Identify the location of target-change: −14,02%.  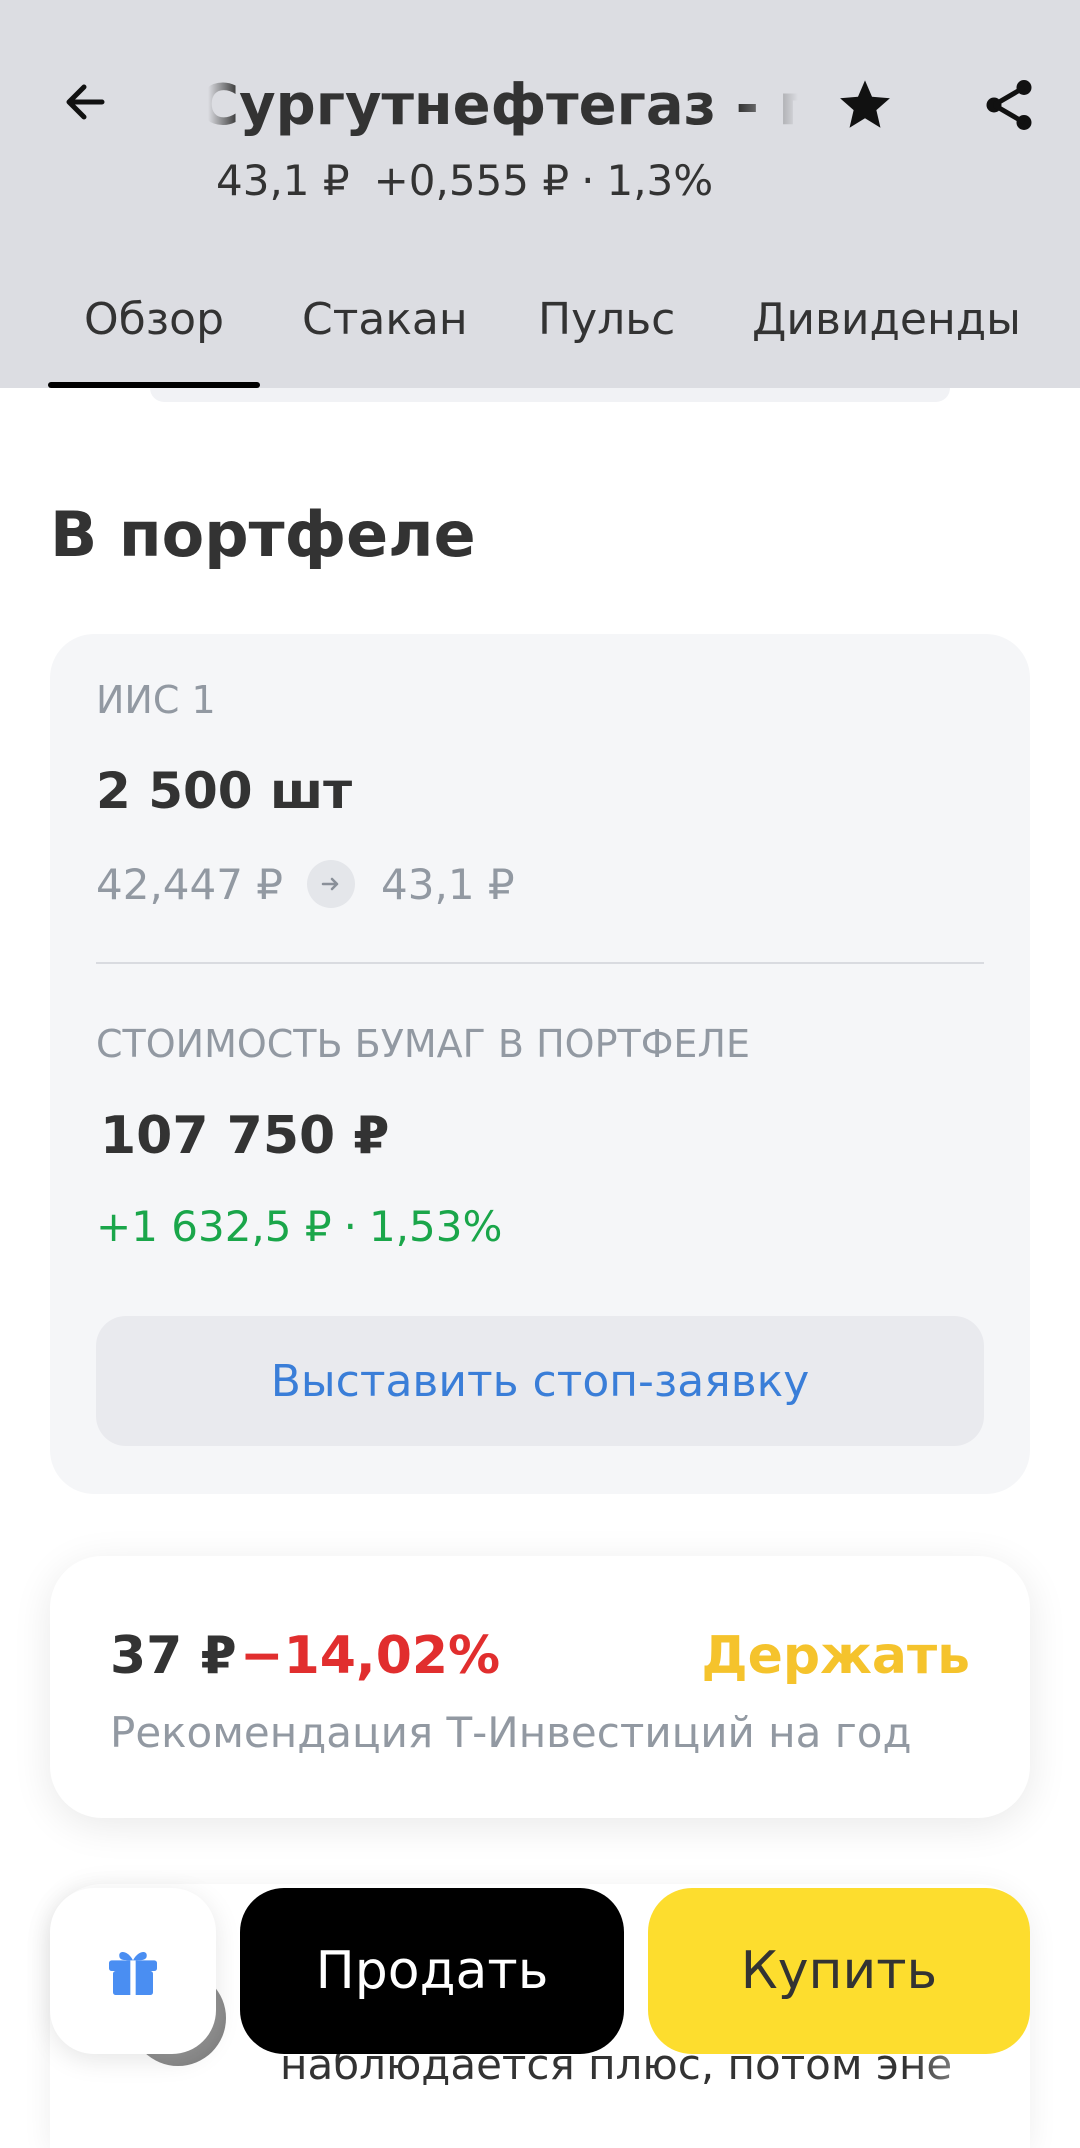
(370, 1656).